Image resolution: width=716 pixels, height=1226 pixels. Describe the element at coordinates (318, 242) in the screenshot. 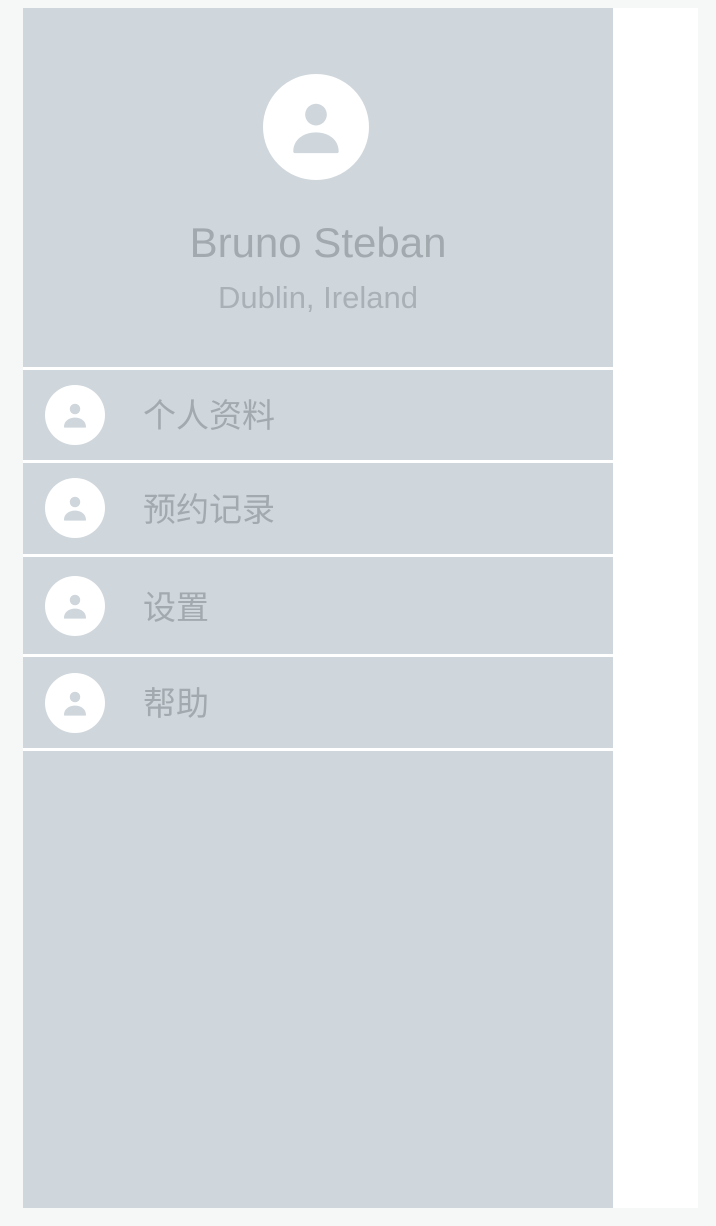

I see `profile-name: Bruno Steban` at that location.